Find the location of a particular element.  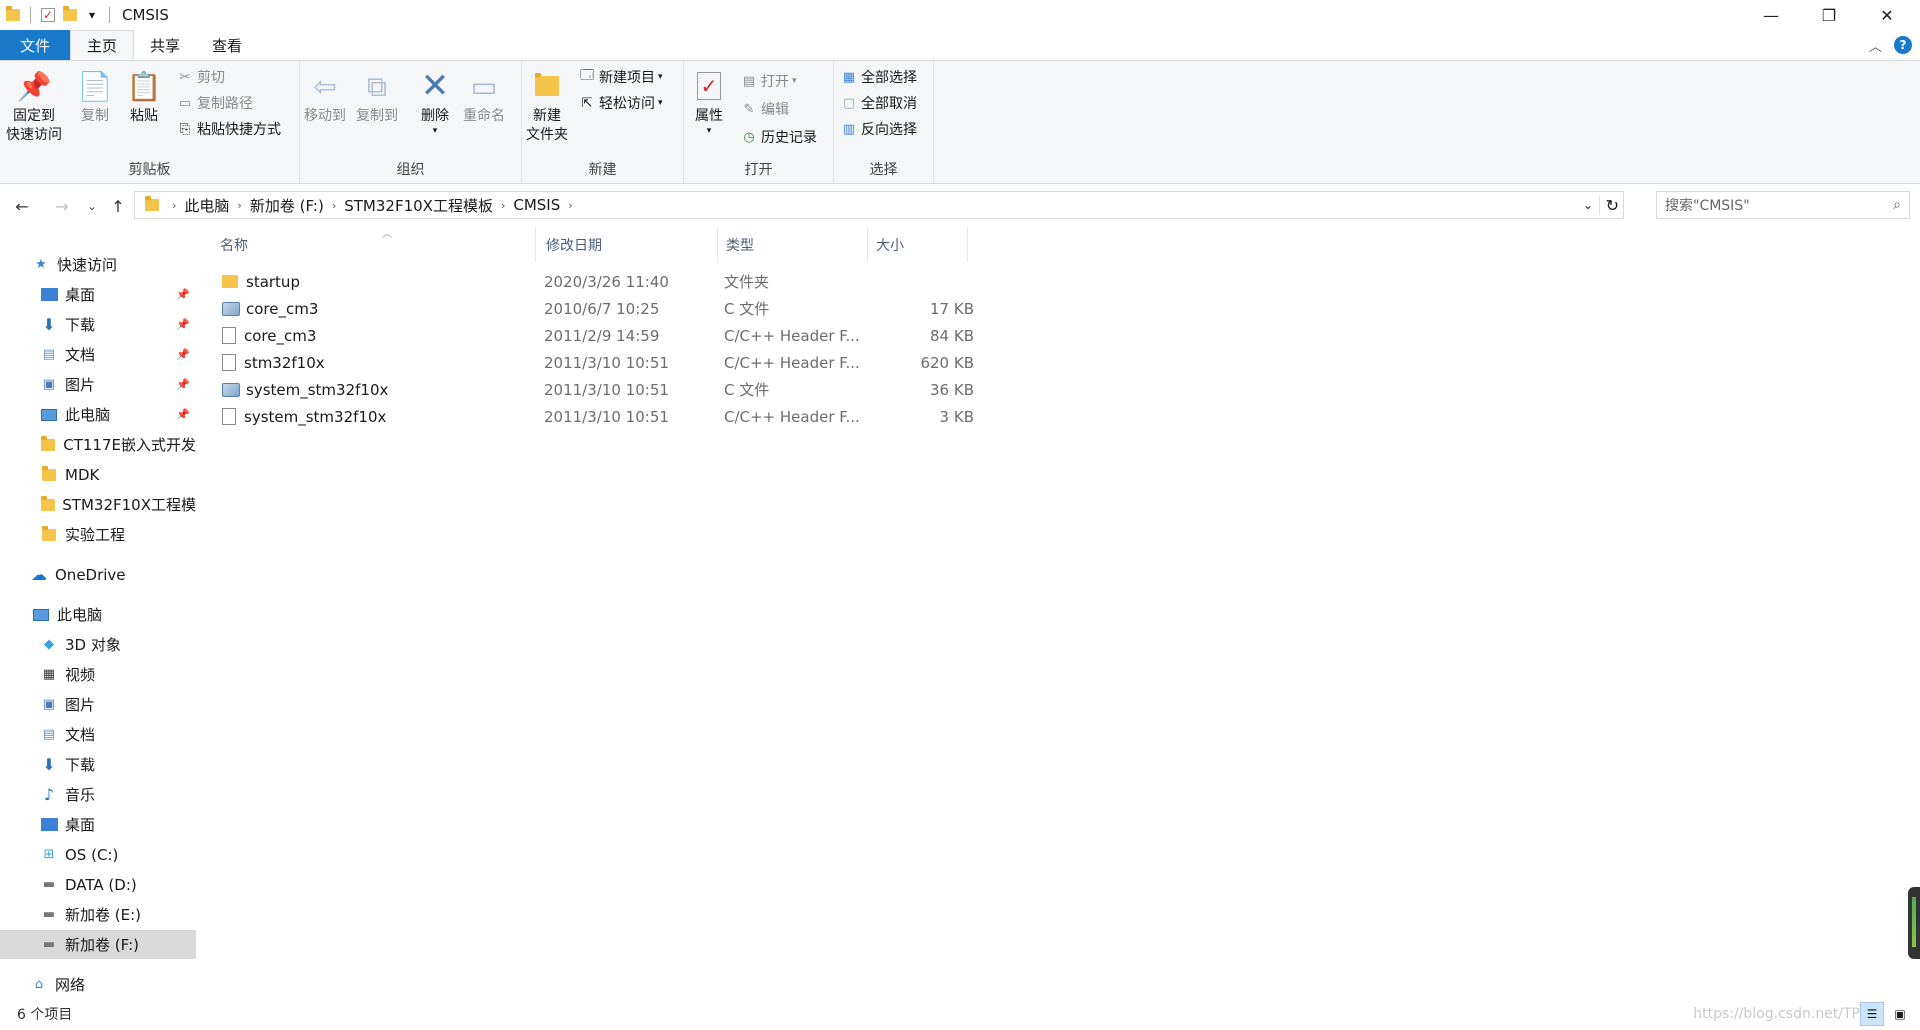

breadcrumb-drive-f: 新加卷 (F:) is located at coordinates (287, 205).